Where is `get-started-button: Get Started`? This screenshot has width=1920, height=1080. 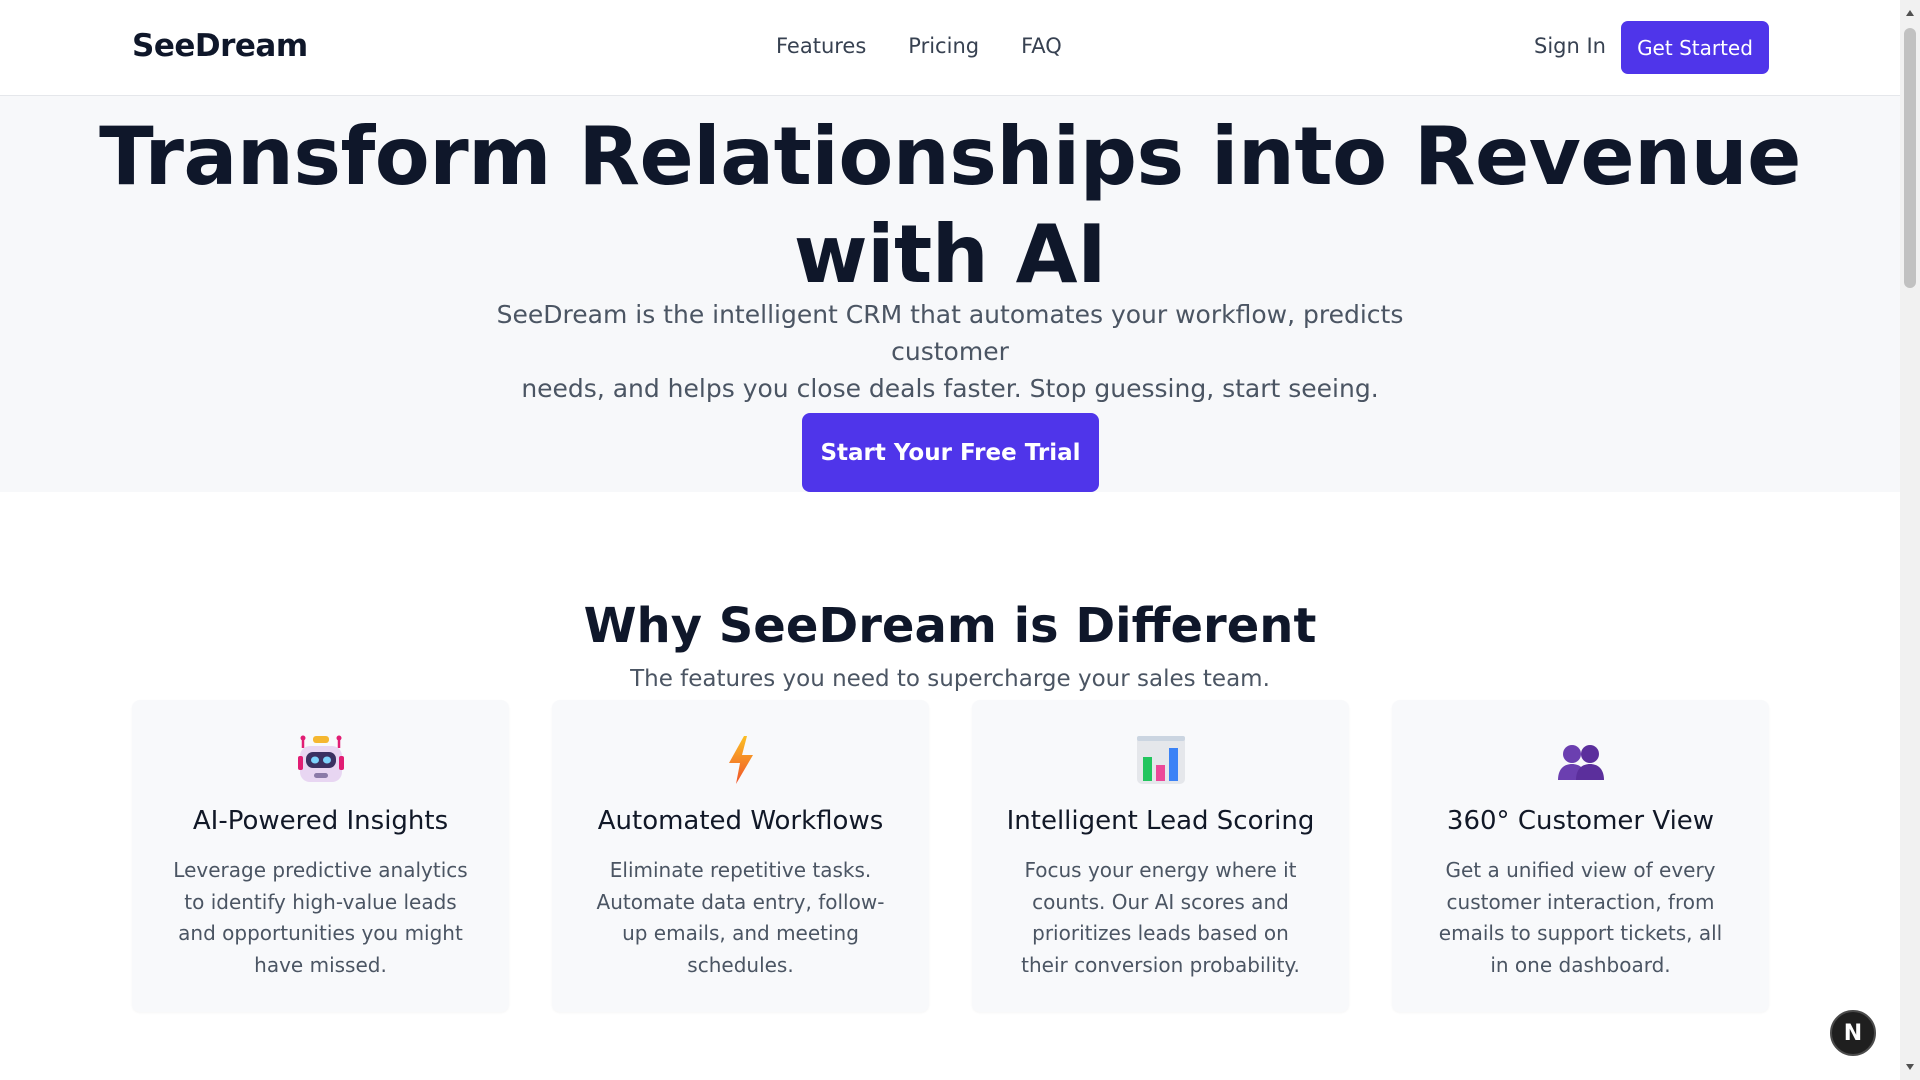 get-started-button: Get Started is located at coordinates (1695, 47).